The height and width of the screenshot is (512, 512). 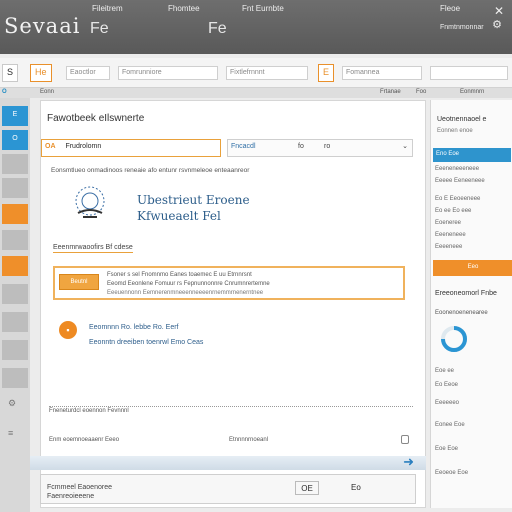 I want to click on footer-left: Enm eoemnoeaaenr Eeeo, so click(x=84, y=440).